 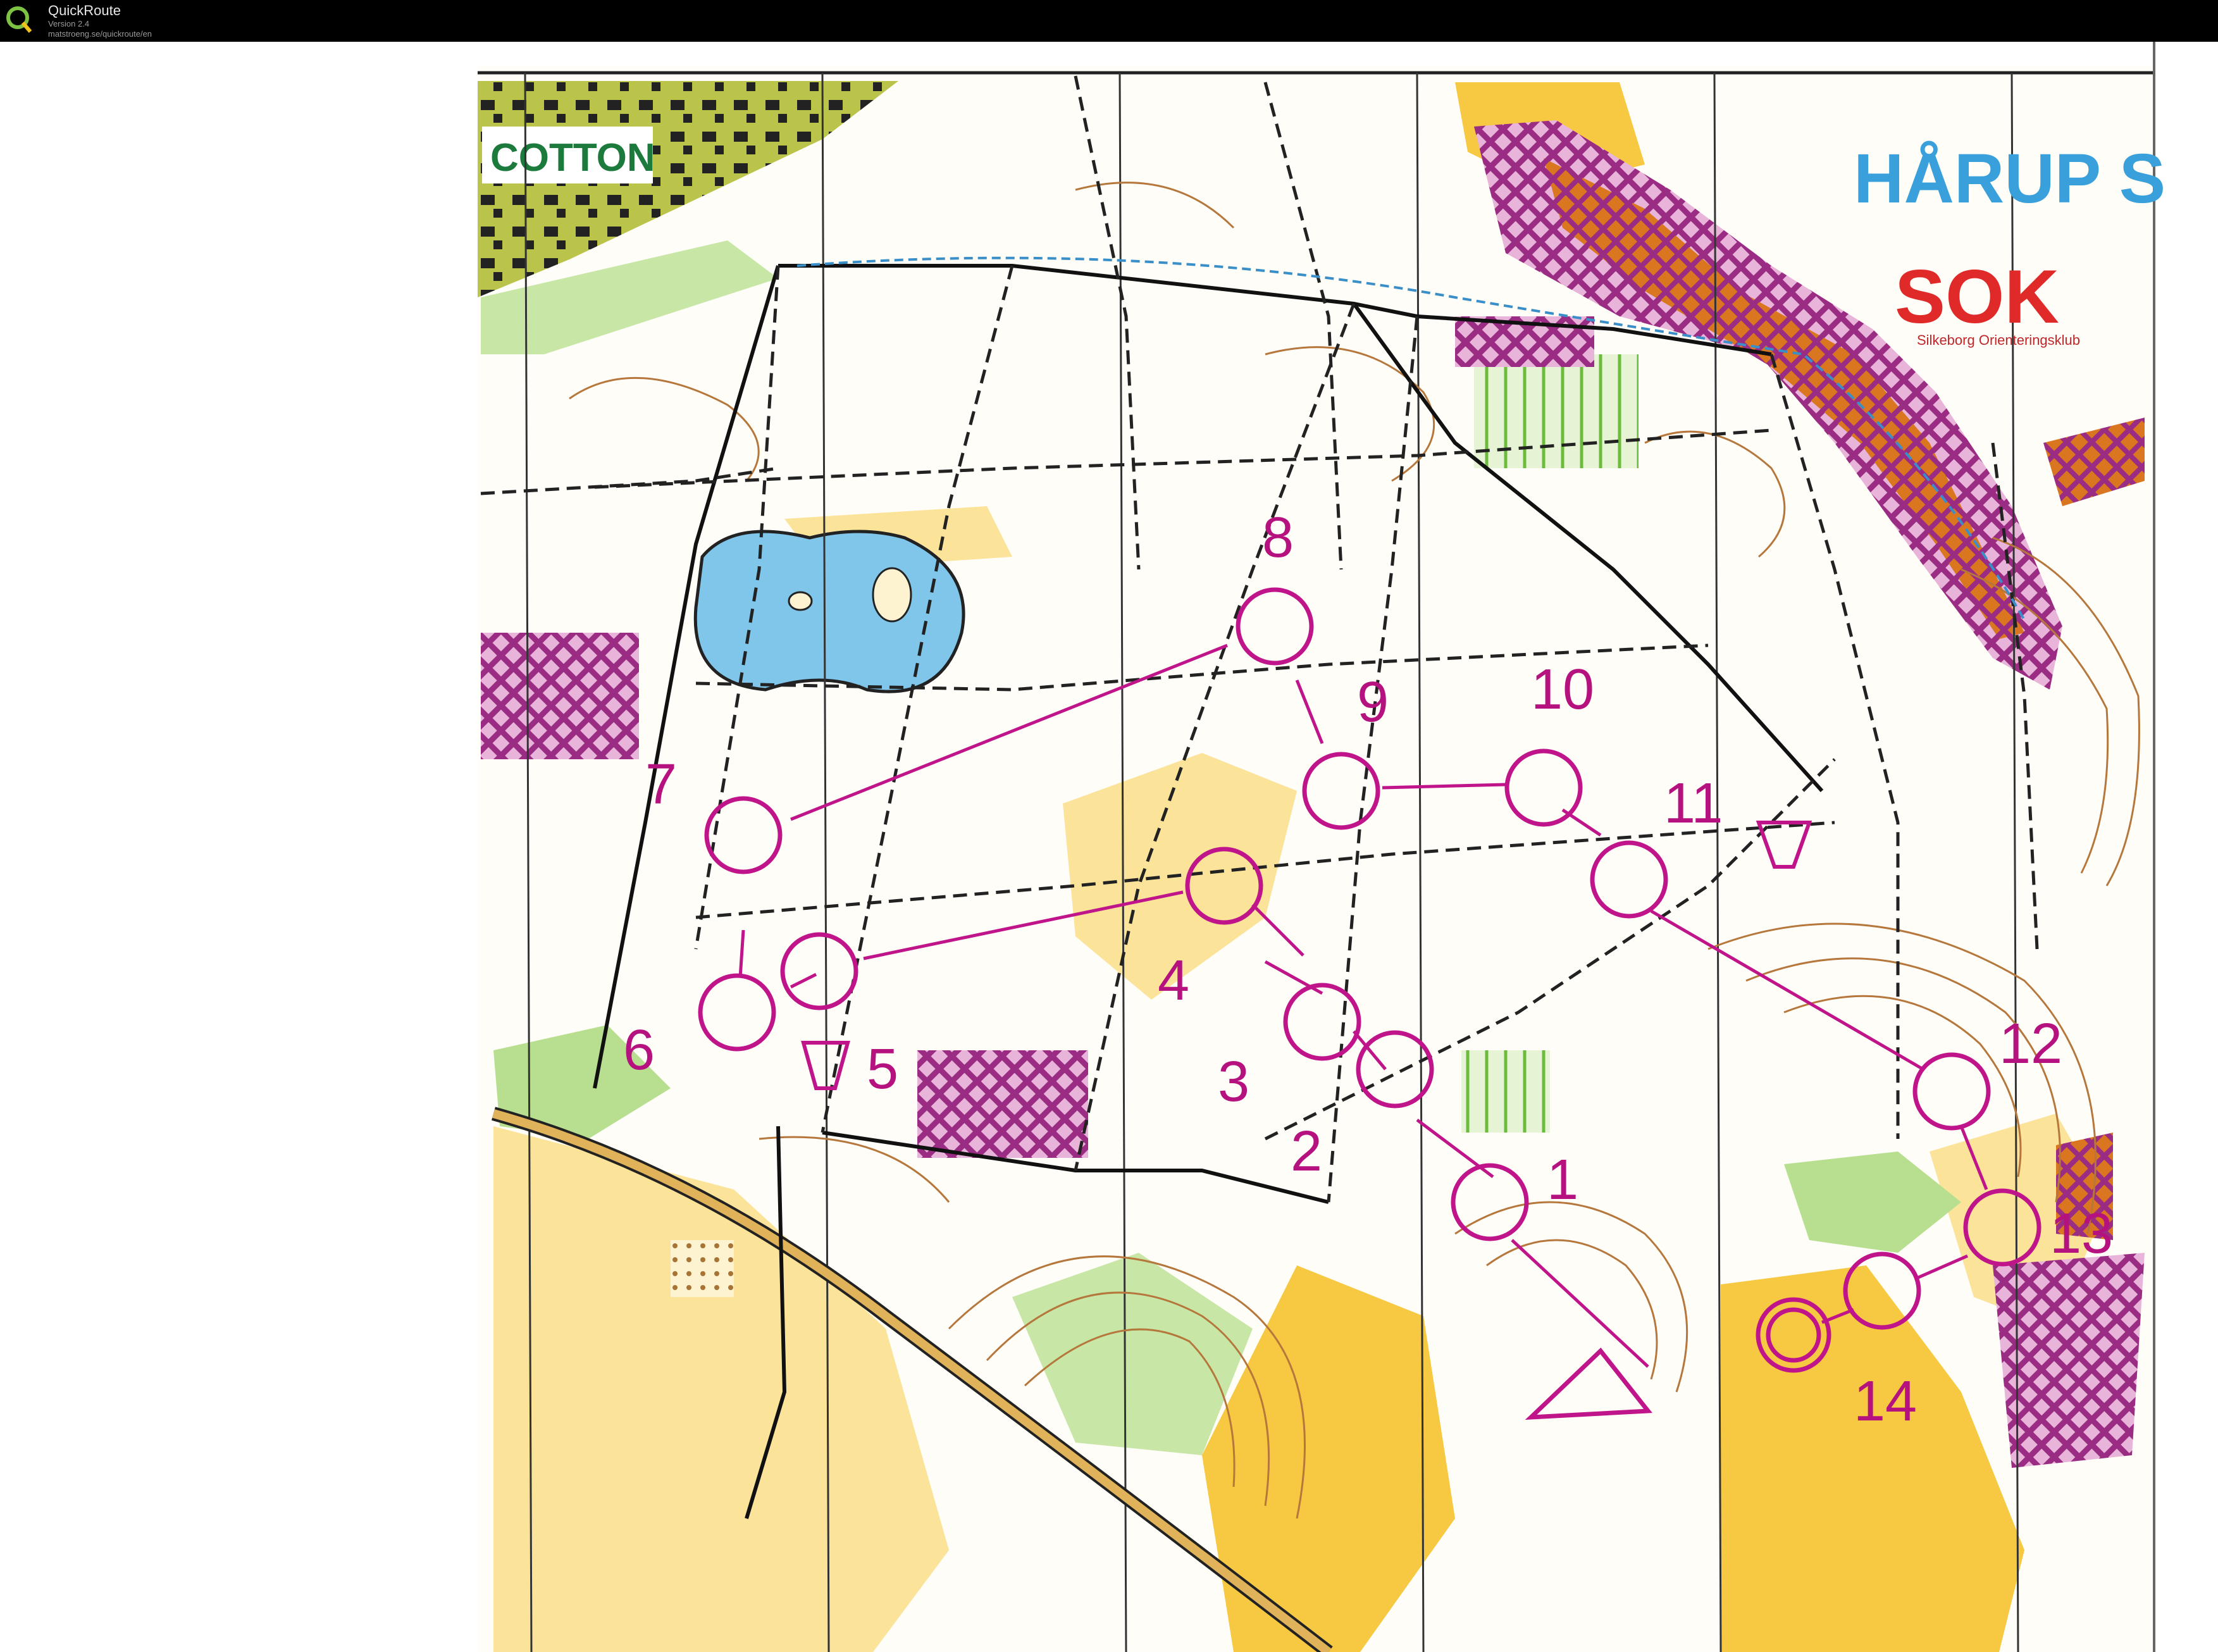 What do you see at coordinates (1998, 340) in the screenshot?
I see `club-name: Silkeborg Orienteringsklub` at bounding box center [1998, 340].